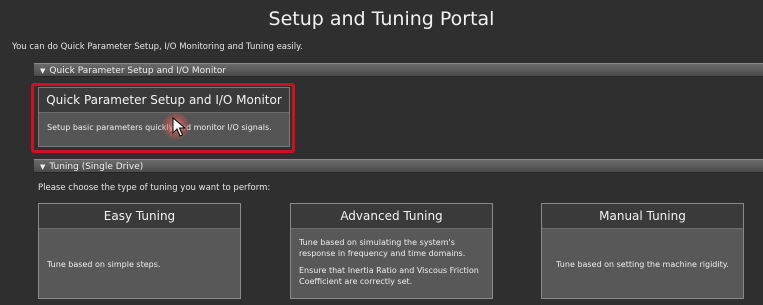 This screenshot has width=763, height=305. What do you see at coordinates (398, 70) in the screenshot?
I see `section-header-qps: ▼ Quick Parameter Setup and I/O Monitor` at bounding box center [398, 70].